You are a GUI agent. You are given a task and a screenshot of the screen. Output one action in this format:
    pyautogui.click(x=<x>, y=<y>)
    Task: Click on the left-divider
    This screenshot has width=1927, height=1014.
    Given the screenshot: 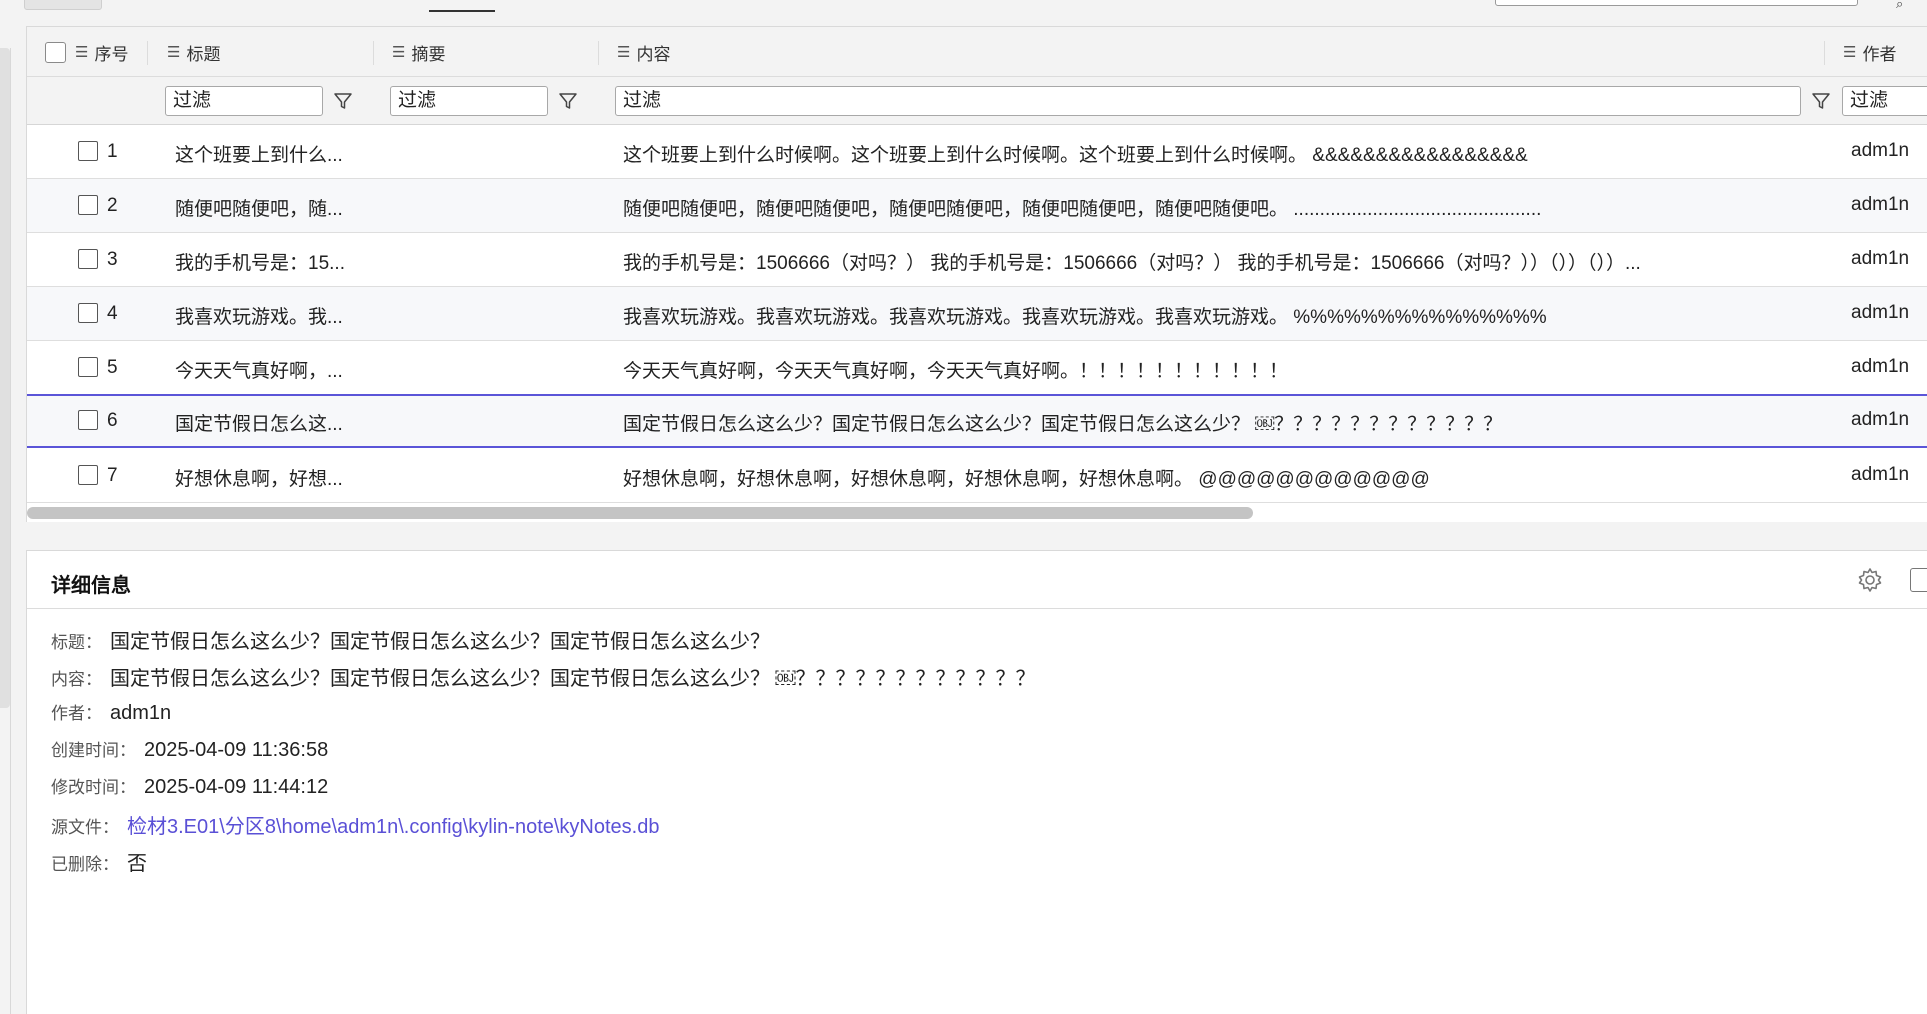 What is the action you would take?
    pyautogui.click(x=10, y=531)
    